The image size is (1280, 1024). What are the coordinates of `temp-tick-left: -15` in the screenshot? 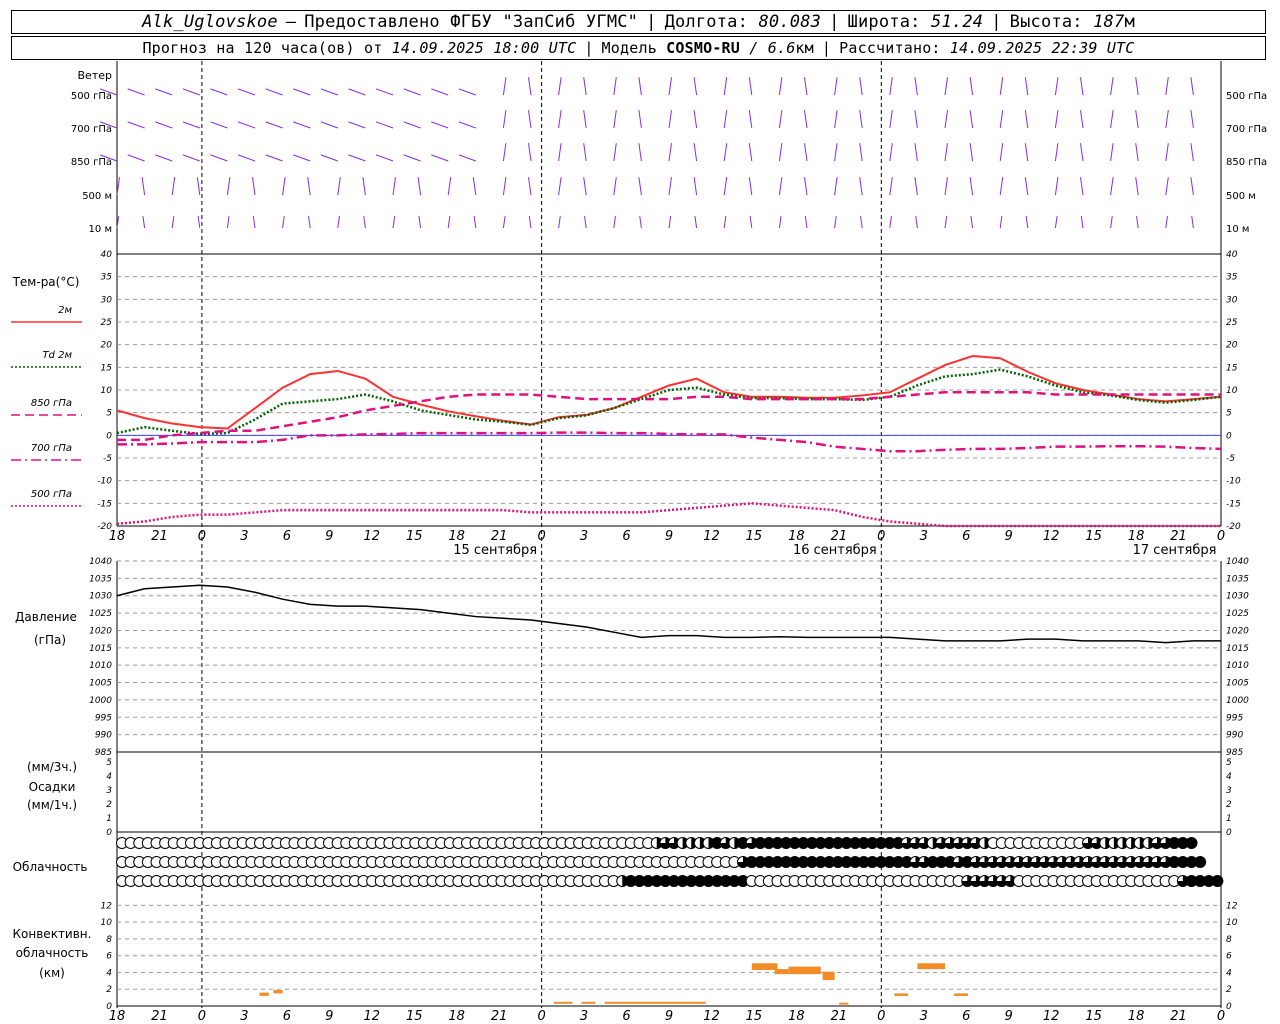 It's located at (104, 504).